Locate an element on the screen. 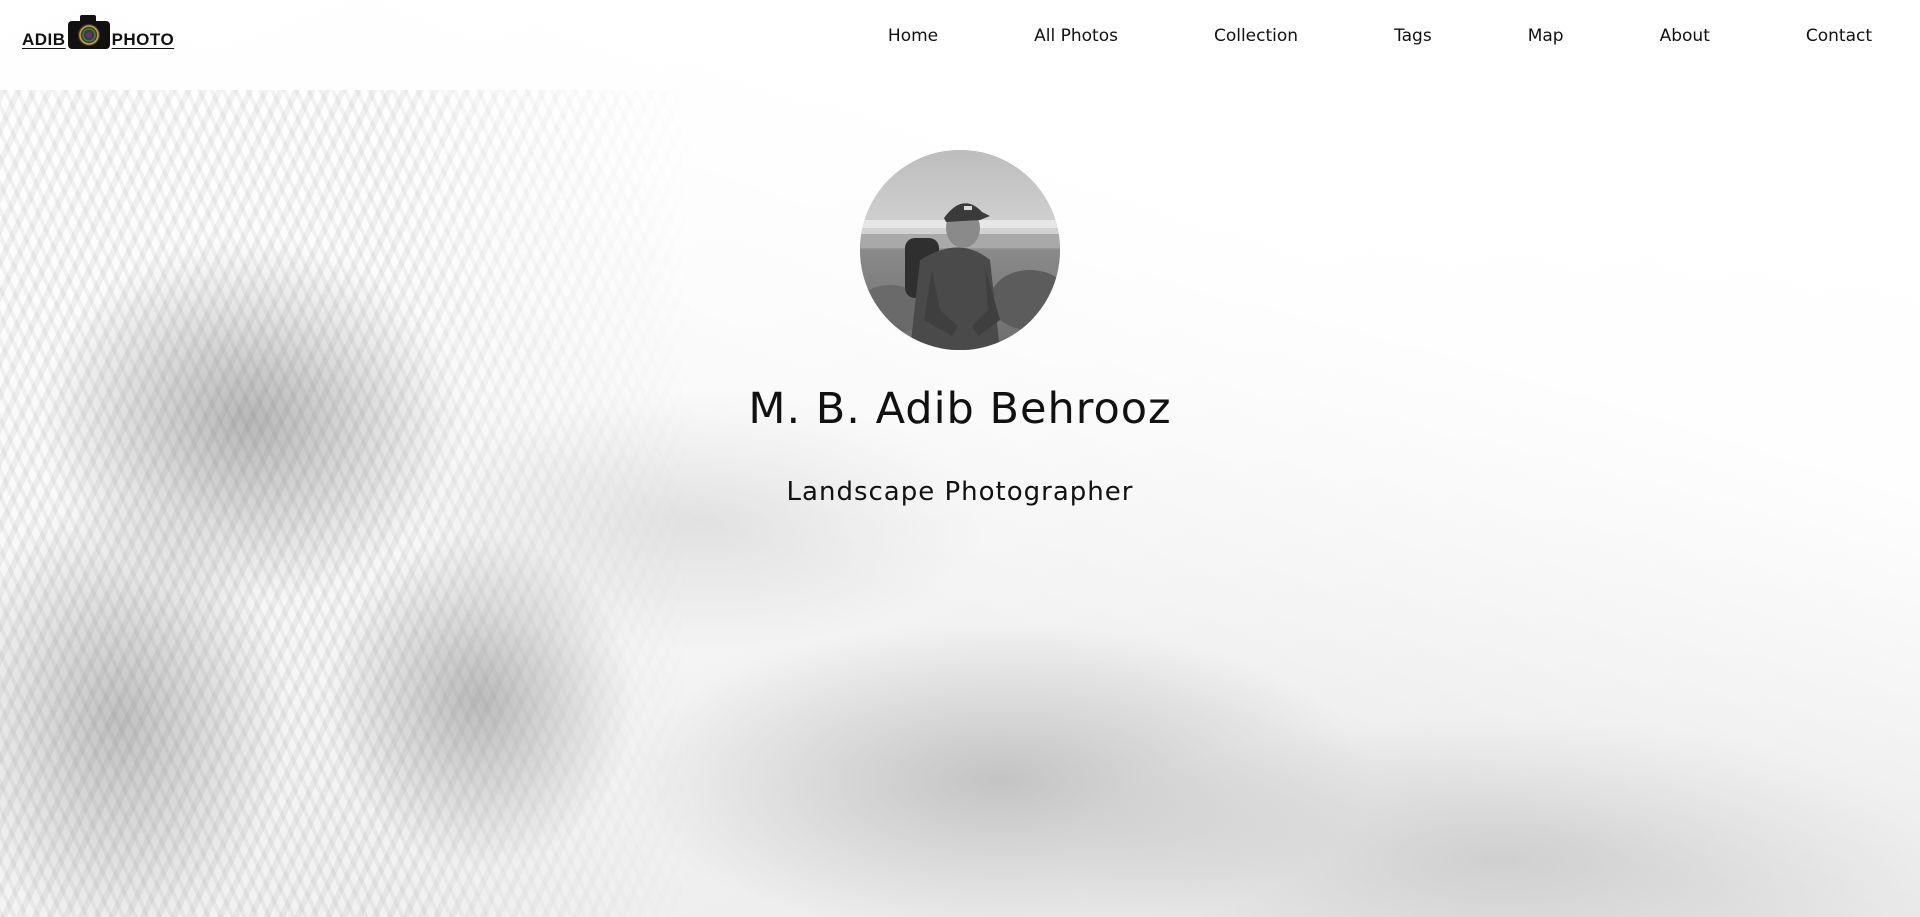 Image resolution: width=1920 pixels, height=917 pixels. site-logo: ADIB PHOTO is located at coordinates (98, 33).